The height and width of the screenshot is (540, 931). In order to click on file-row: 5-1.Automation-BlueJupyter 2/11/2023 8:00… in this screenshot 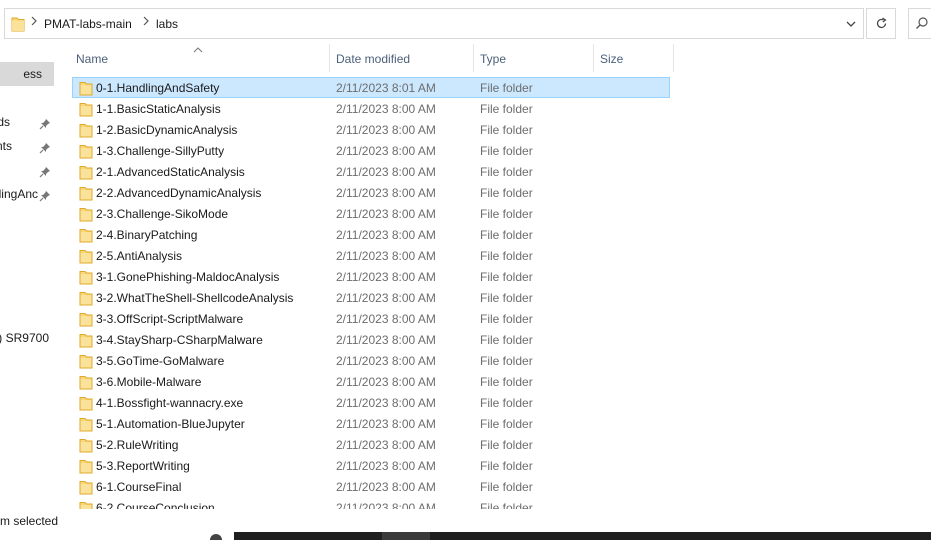, I will do `click(371, 423)`.